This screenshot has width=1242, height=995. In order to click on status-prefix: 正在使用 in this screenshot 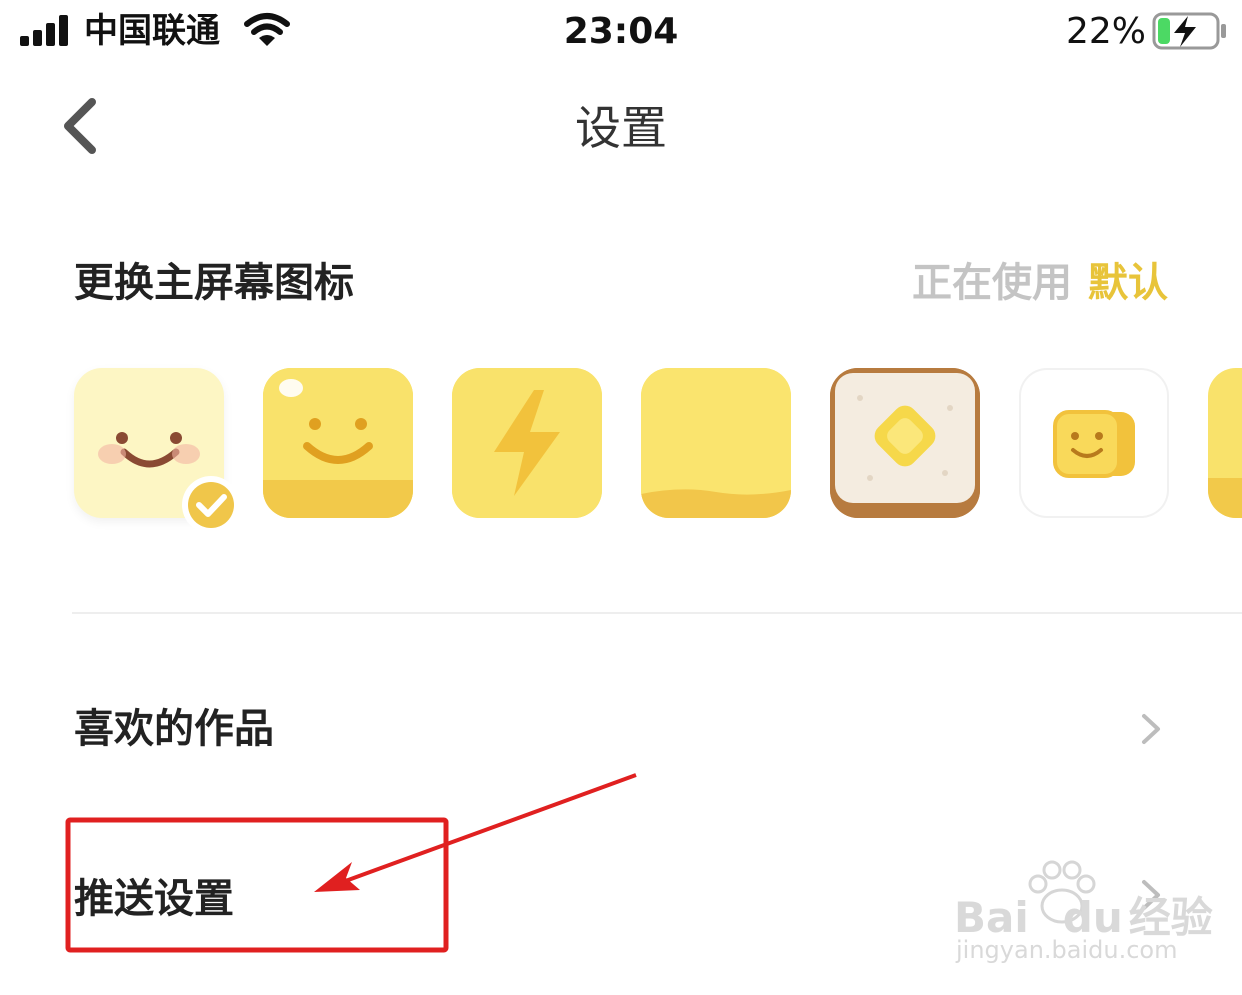, I will do `click(992, 283)`.